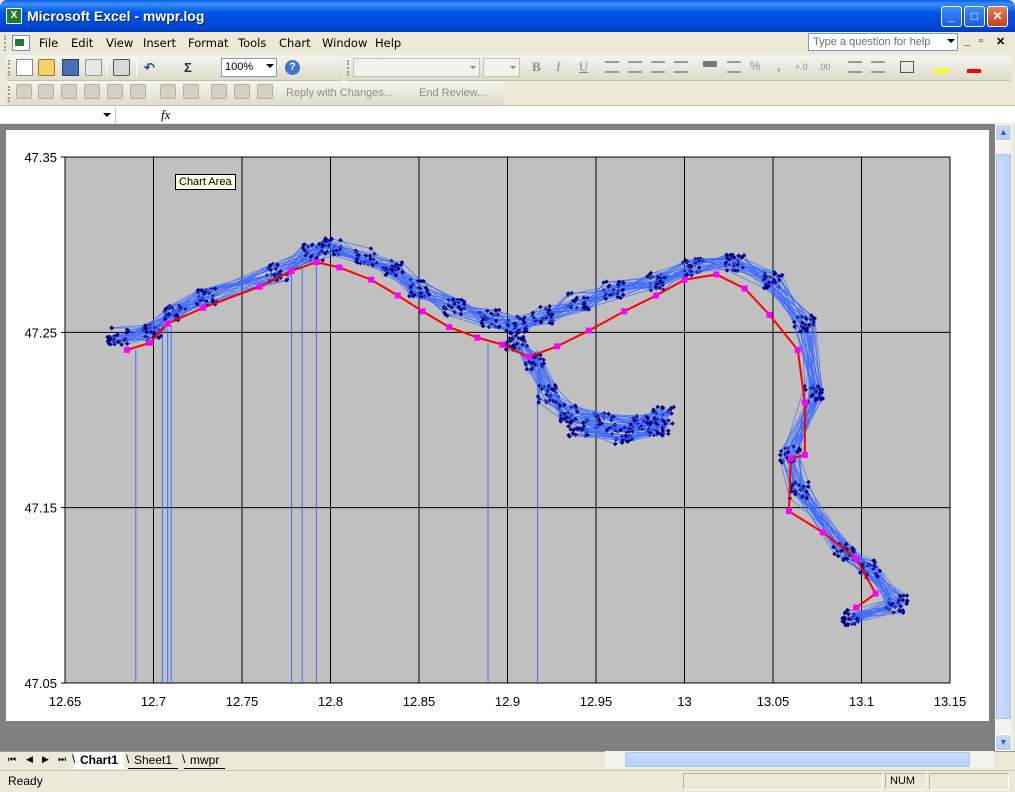 The height and width of the screenshot is (792, 1015). Describe the element at coordinates (168, 91) in the screenshot. I see `track-changes-icon` at that location.